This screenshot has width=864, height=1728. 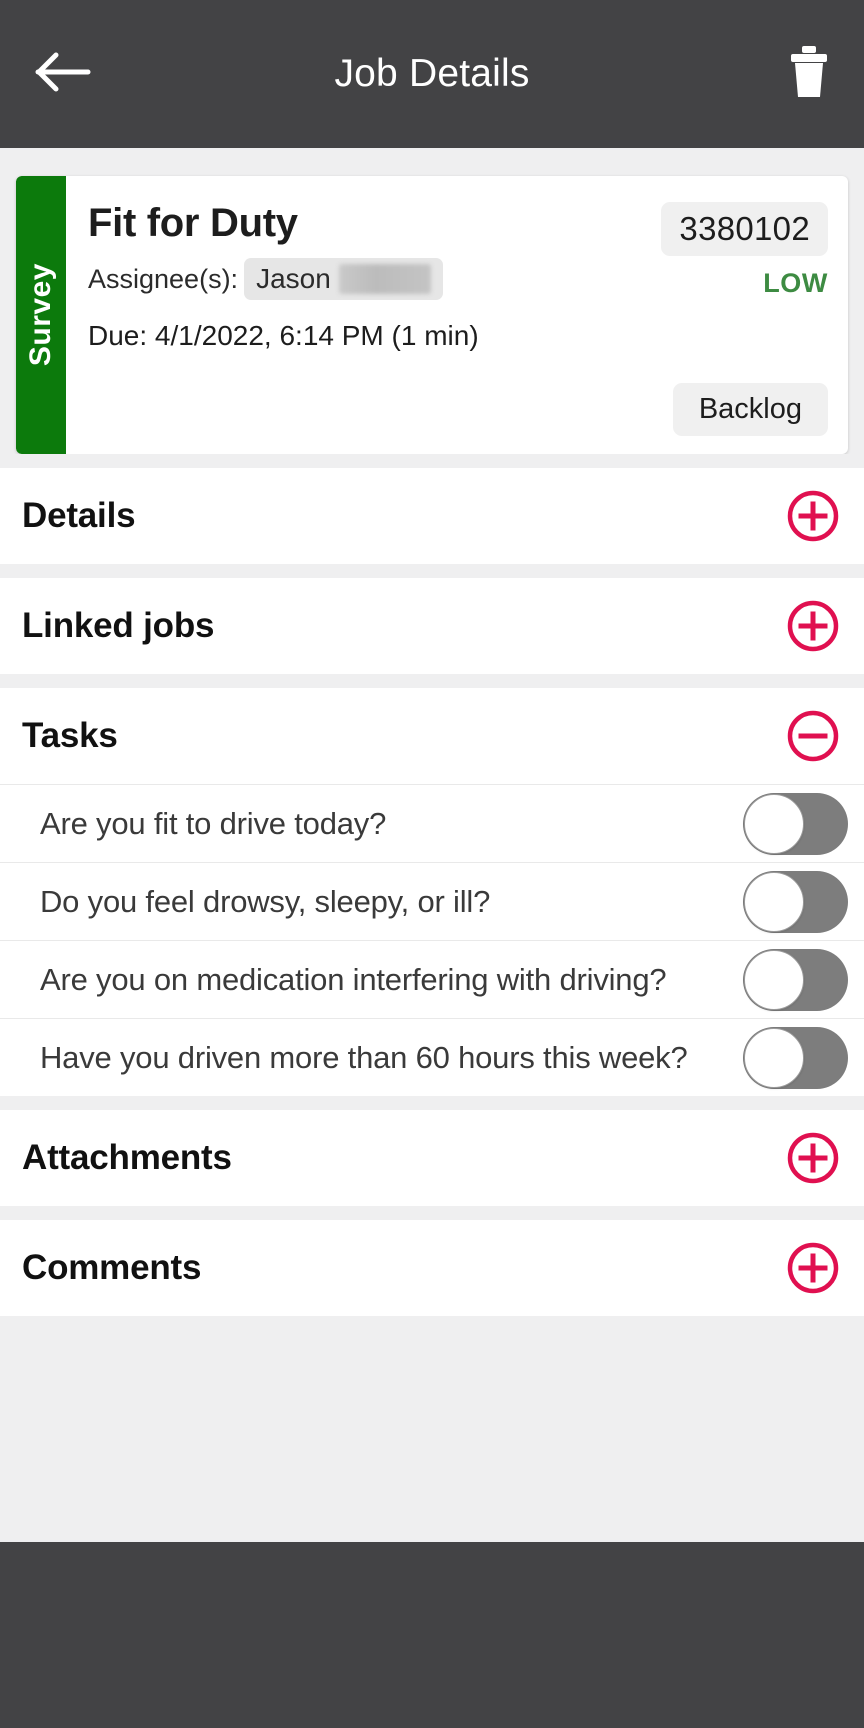 What do you see at coordinates (293, 278) in the screenshot?
I see `assignee-name: Jason` at bounding box center [293, 278].